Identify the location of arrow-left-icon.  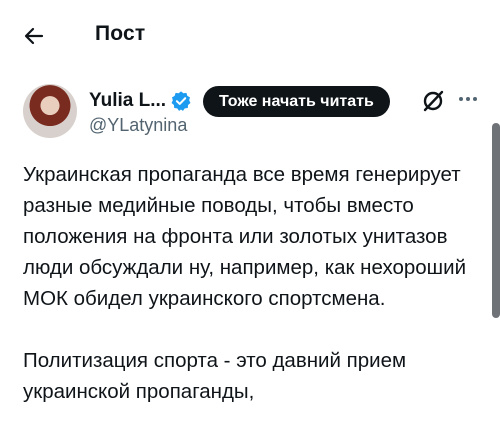
(34, 36).